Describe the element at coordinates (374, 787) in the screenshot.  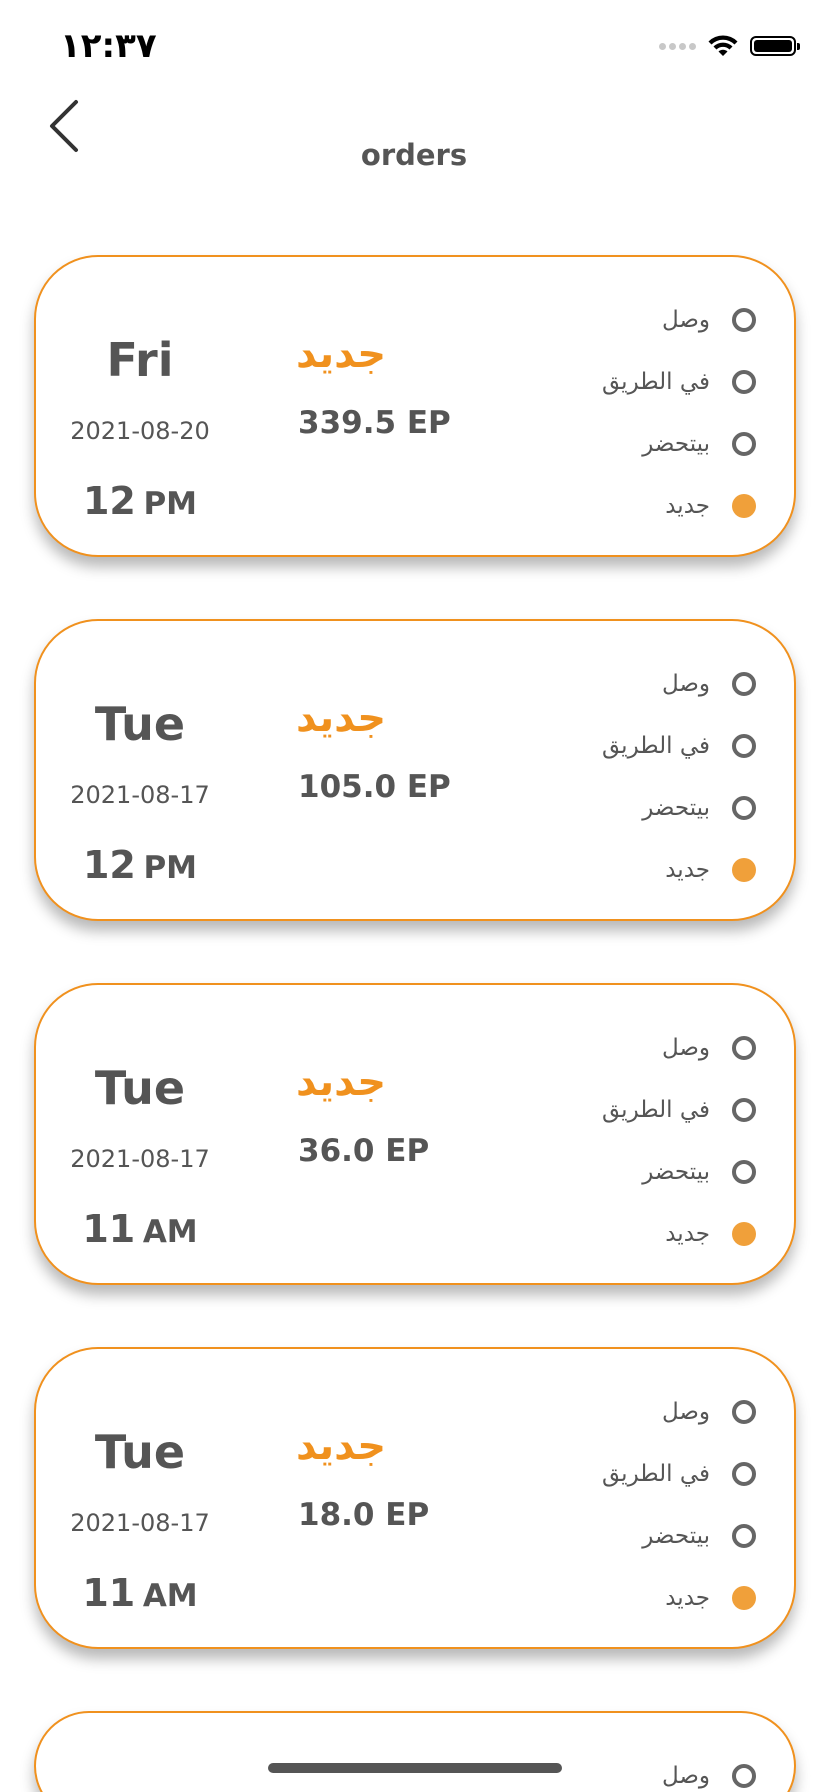
I see `order-price: 105.0 EP` at that location.